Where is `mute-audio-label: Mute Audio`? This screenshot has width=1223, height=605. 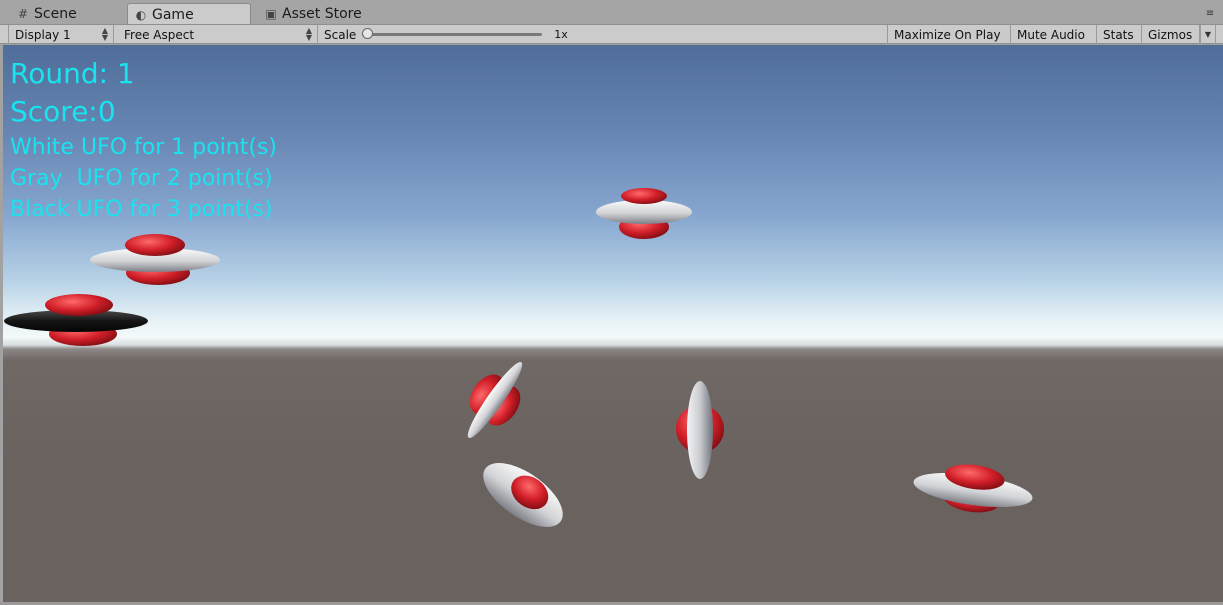
mute-audio-label: Mute Audio is located at coordinates (1051, 34).